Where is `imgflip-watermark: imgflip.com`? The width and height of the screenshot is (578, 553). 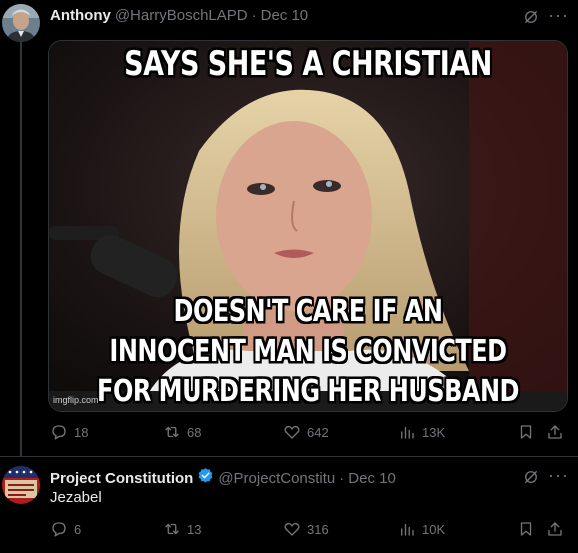
imgflip-watermark: imgflip.com is located at coordinates (76, 400).